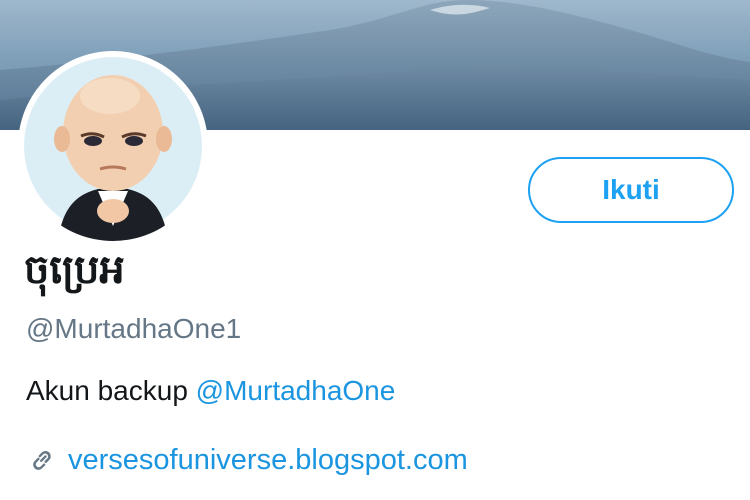 The width and height of the screenshot is (750, 500). Describe the element at coordinates (42, 460) in the screenshot. I see `link-icon` at that location.